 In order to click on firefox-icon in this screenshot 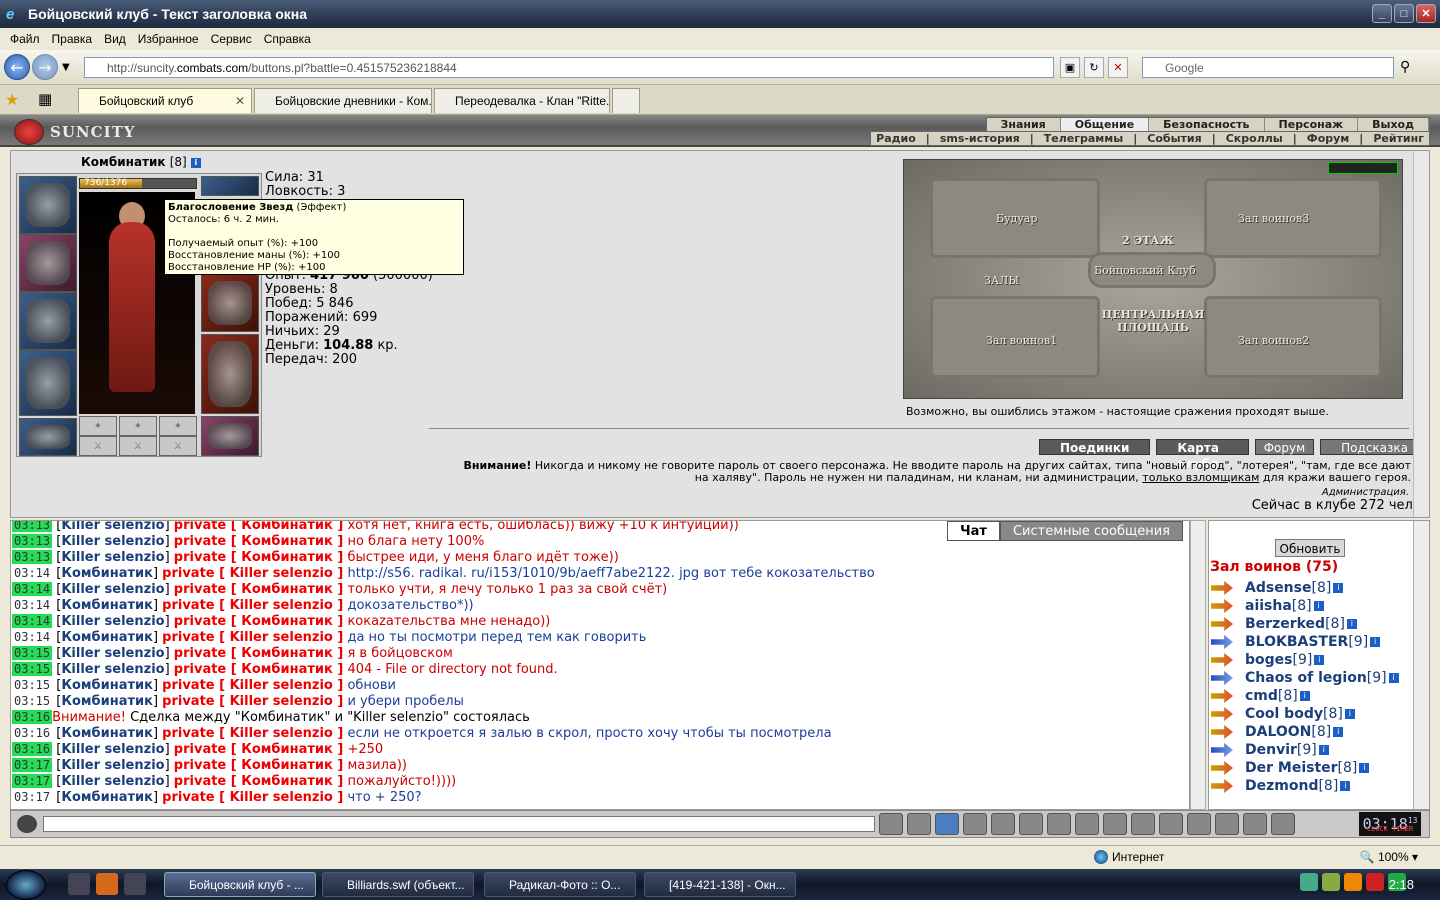, I will do `click(107, 884)`.